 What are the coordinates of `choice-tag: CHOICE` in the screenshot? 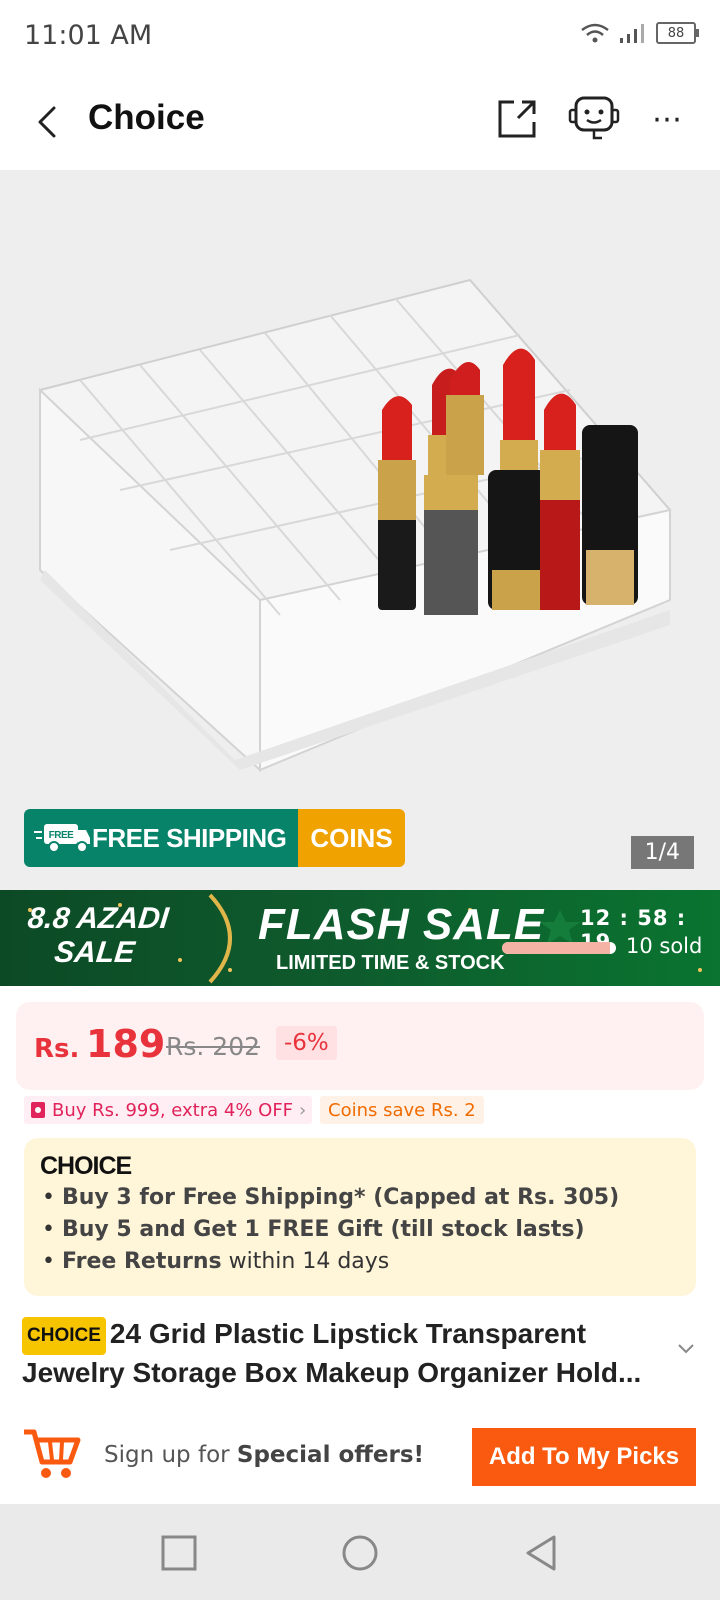 It's located at (64, 1335).